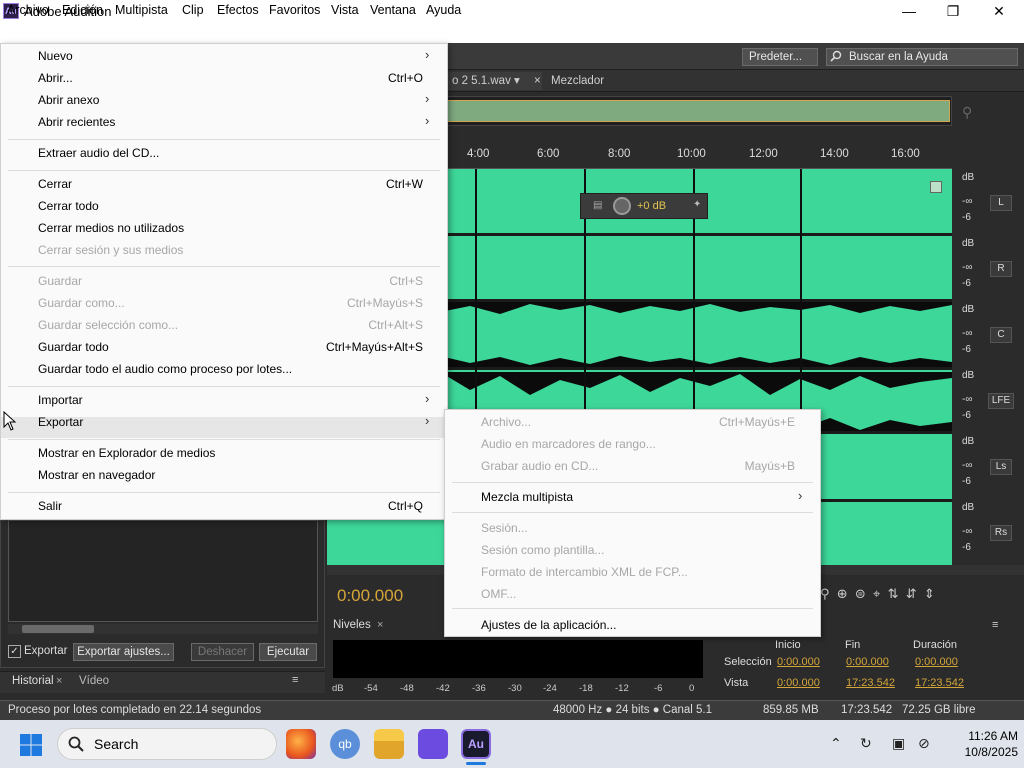 The image size is (1024, 768). I want to click on menu-clip: Clip, so click(193, 10).